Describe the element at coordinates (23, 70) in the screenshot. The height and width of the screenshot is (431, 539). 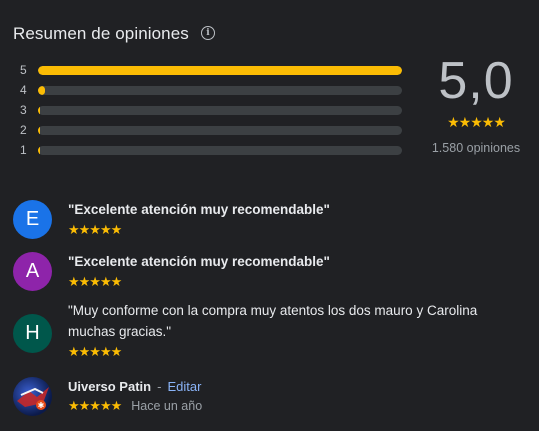
I see `rating-bar-label: 5` at that location.